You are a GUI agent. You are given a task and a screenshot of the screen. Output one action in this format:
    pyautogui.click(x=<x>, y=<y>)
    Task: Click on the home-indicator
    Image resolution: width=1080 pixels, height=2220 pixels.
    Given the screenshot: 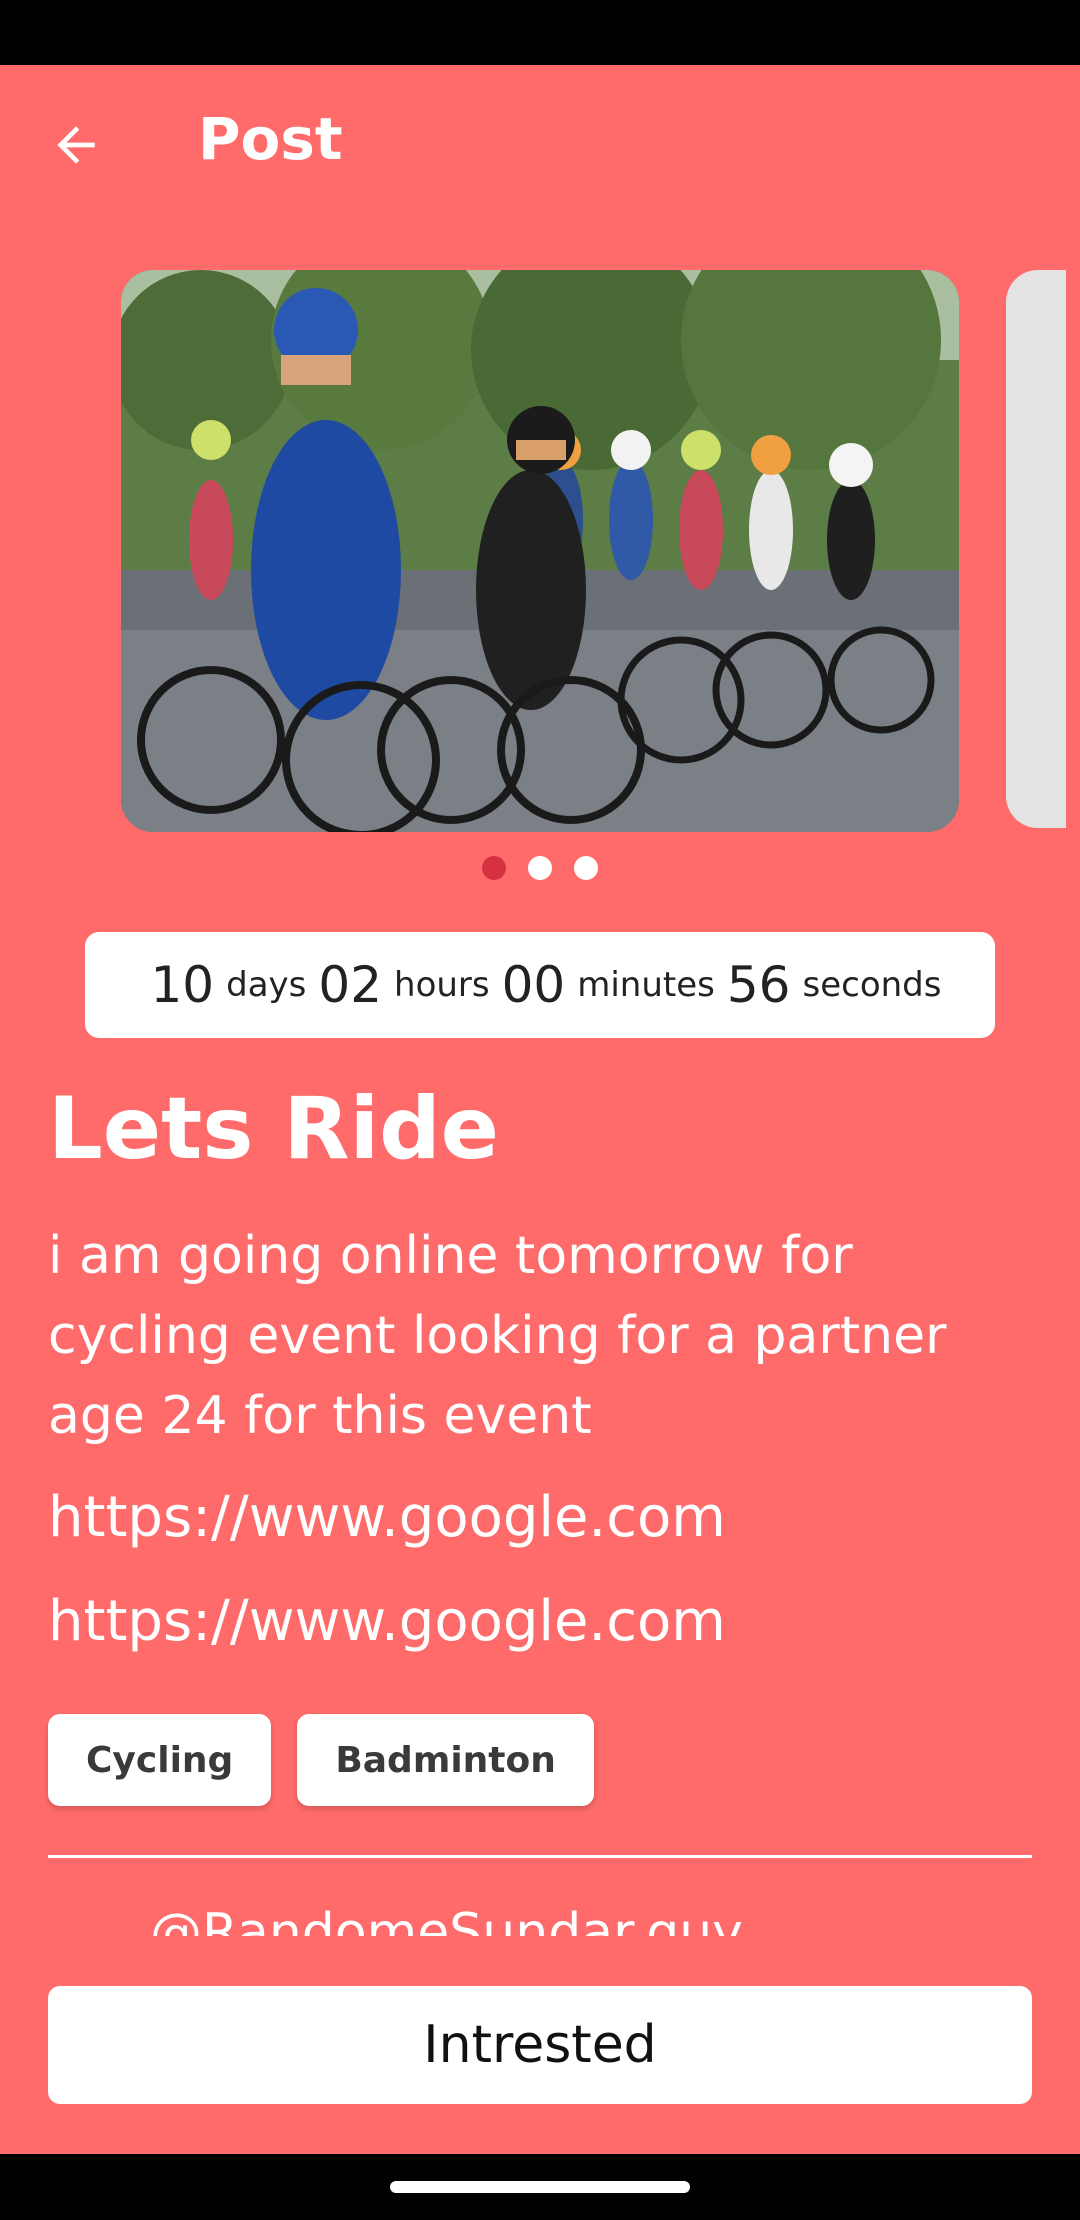 What is the action you would take?
    pyautogui.click(x=540, y=2187)
    